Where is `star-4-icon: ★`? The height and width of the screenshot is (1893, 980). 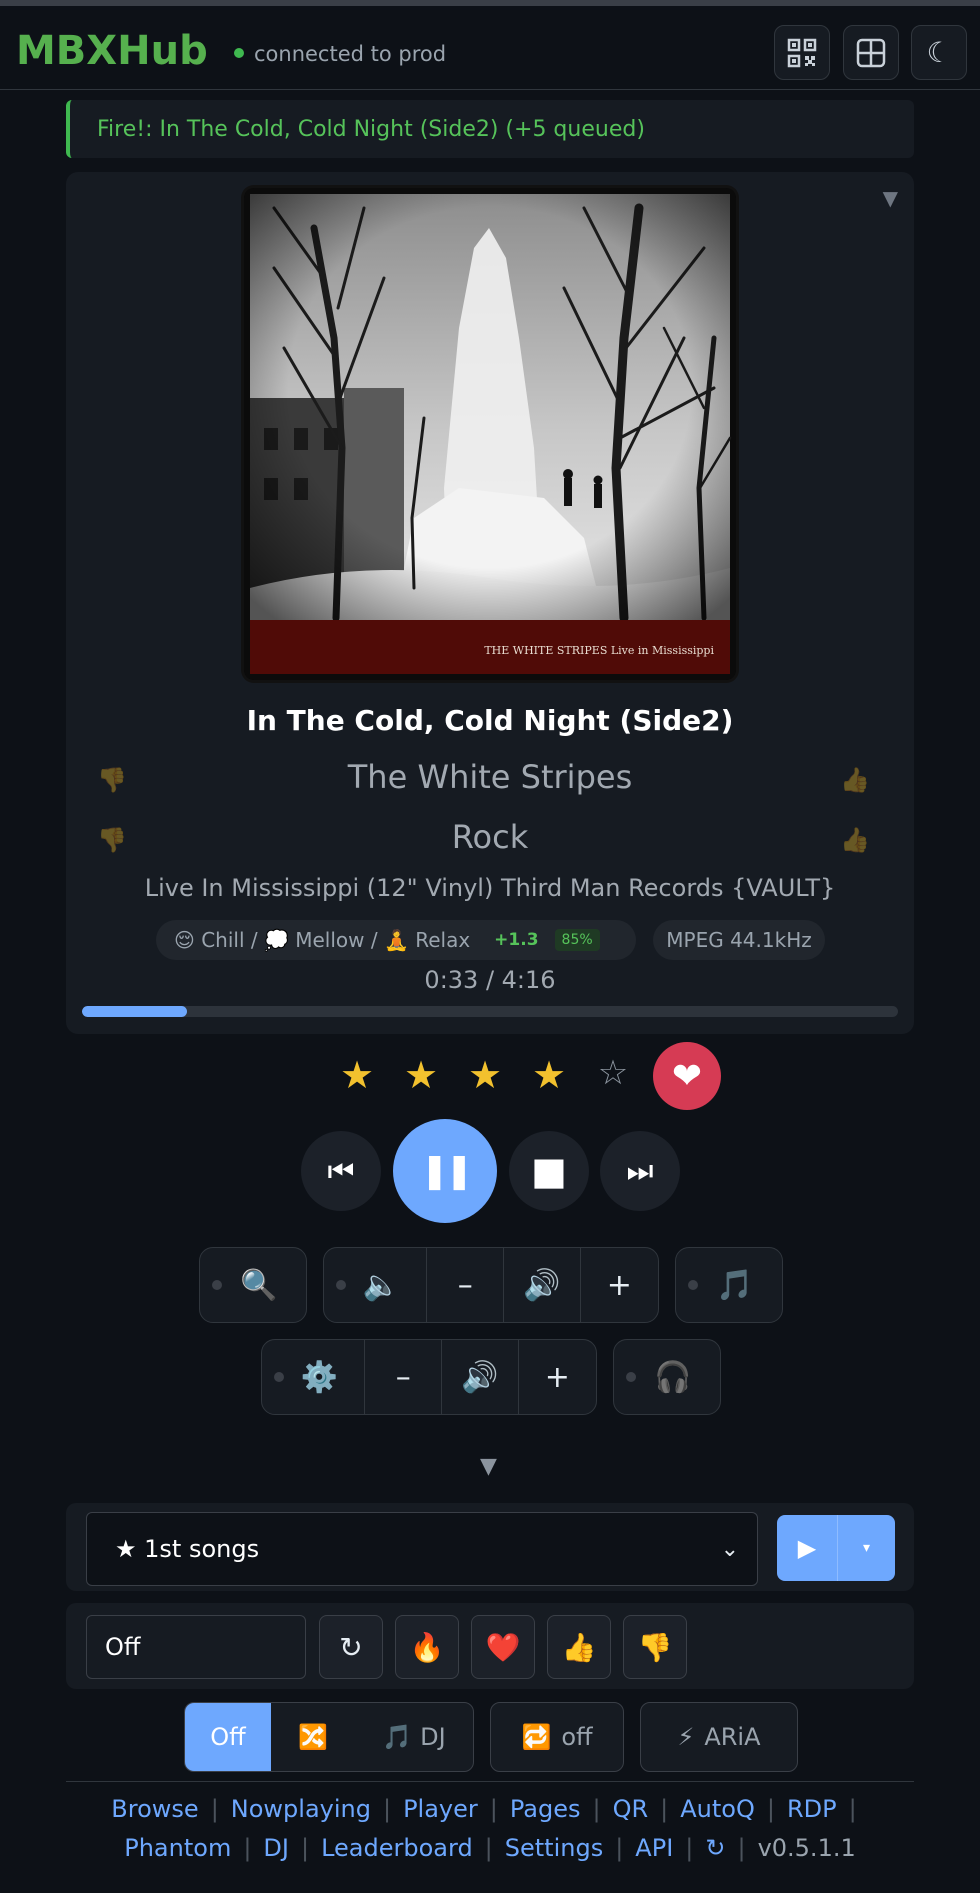 star-4-icon: ★ is located at coordinates (549, 1075).